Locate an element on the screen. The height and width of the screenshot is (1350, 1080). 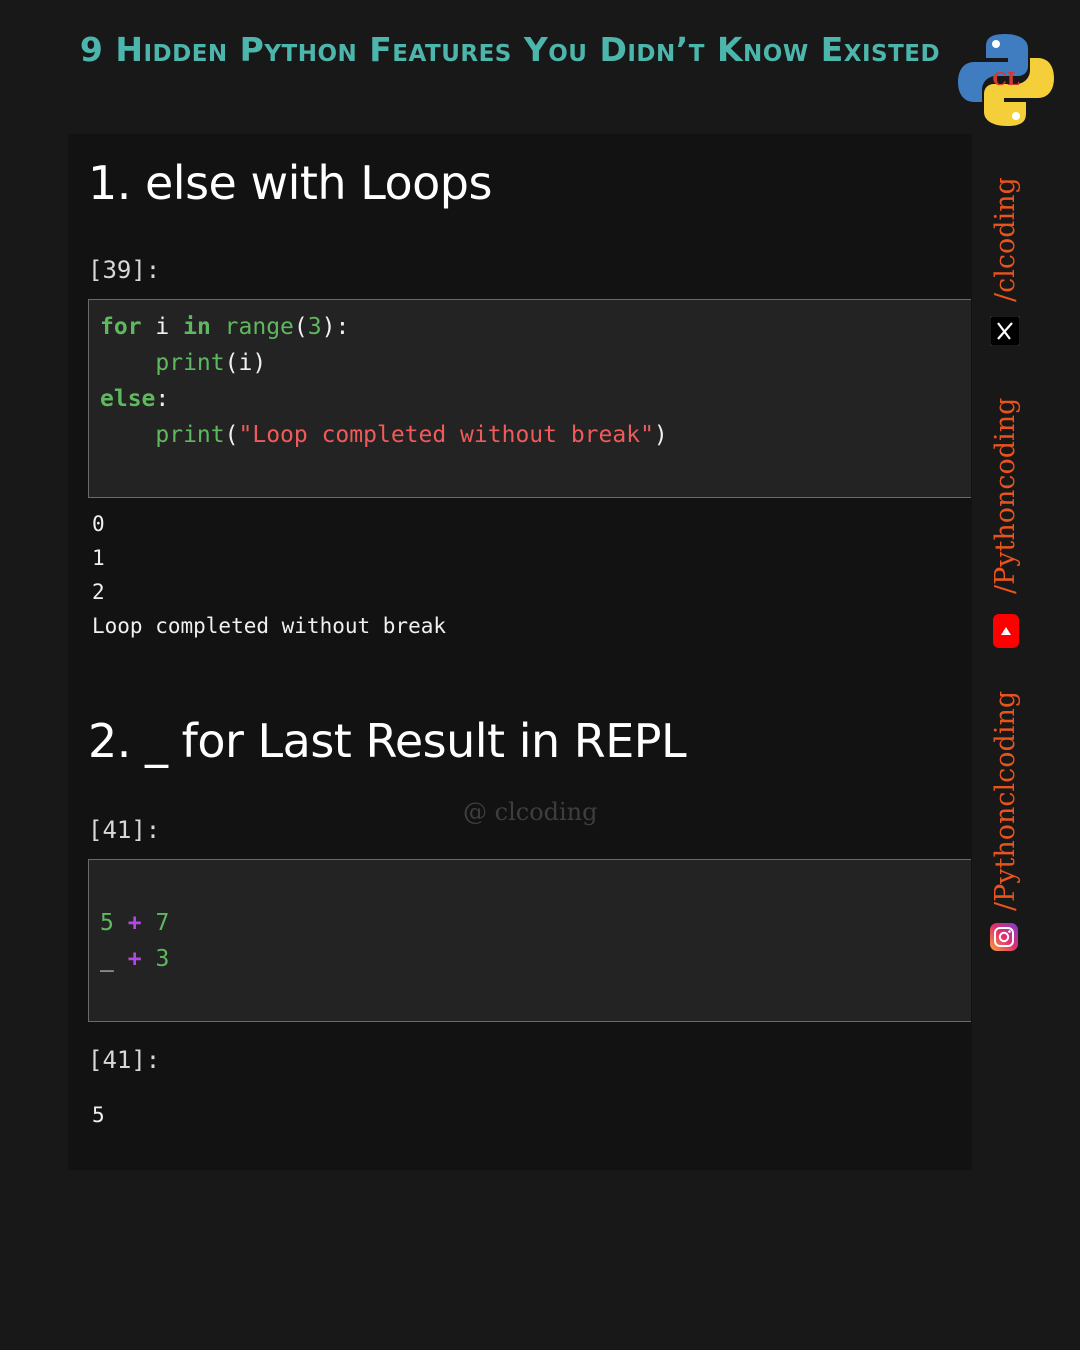
output-line: 1 is located at coordinates (98, 558).